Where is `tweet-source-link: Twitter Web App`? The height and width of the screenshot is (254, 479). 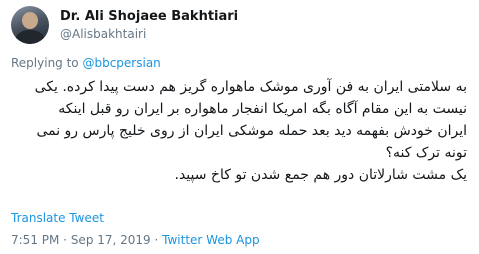 tweet-source-link: Twitter Web App is located at coordinates (210, 240).